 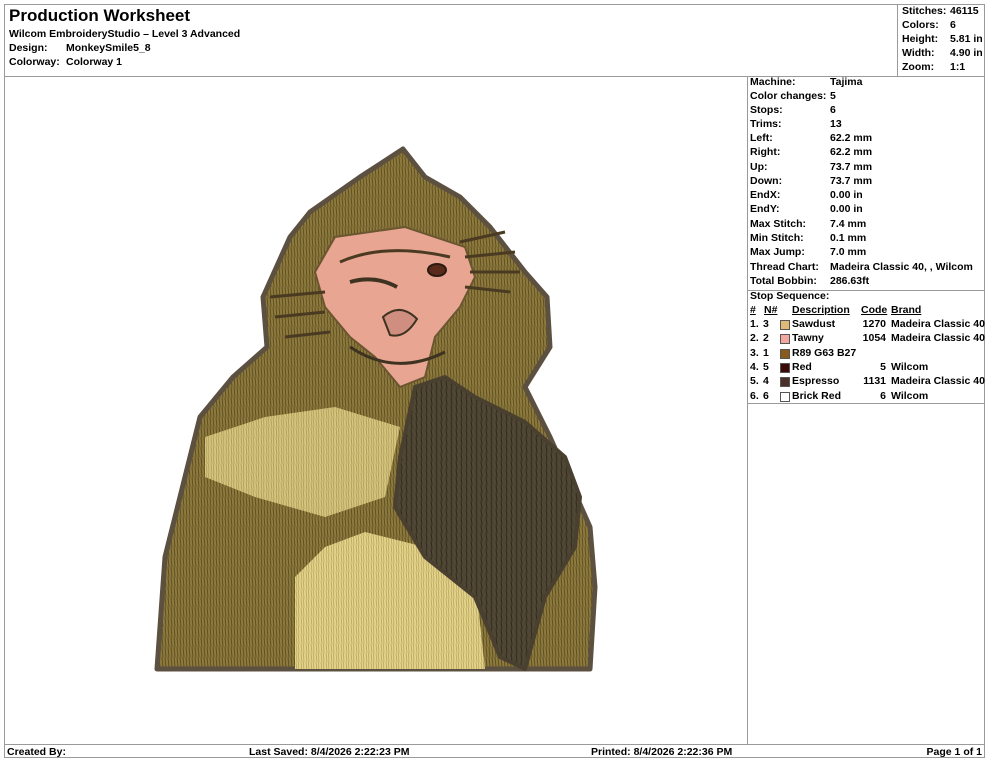 I want to click on stop-row-num: 3., so click(x=754, y=353).